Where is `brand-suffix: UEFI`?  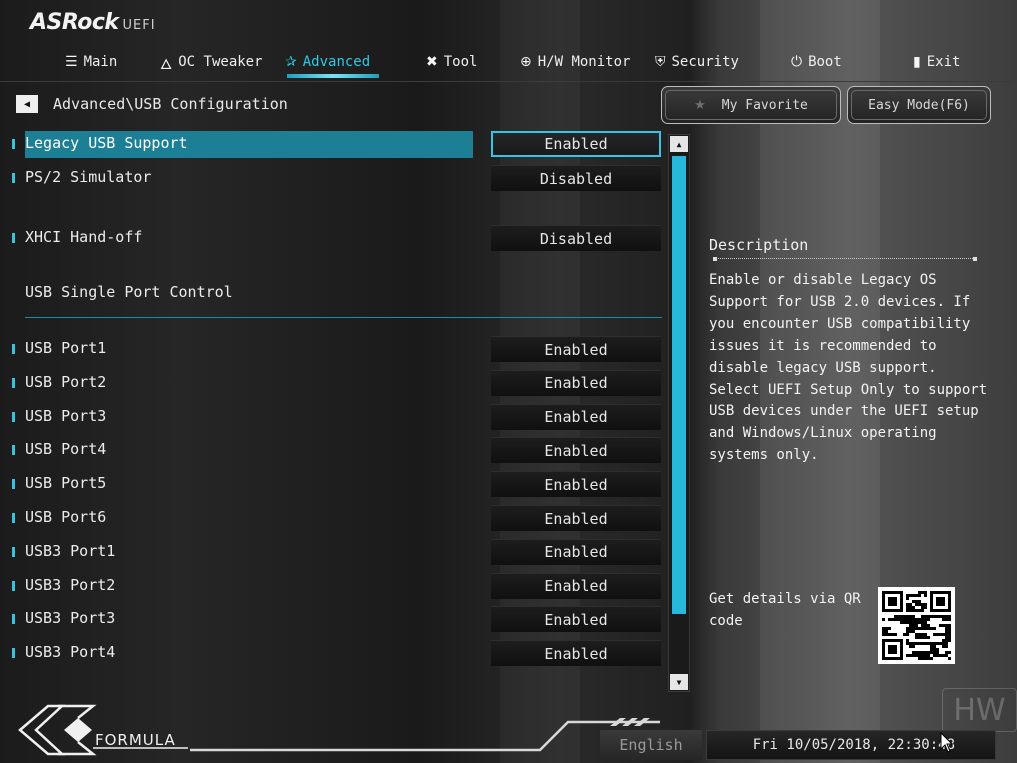
brand-suffix: UEFI is located at coordinates (139, 25).